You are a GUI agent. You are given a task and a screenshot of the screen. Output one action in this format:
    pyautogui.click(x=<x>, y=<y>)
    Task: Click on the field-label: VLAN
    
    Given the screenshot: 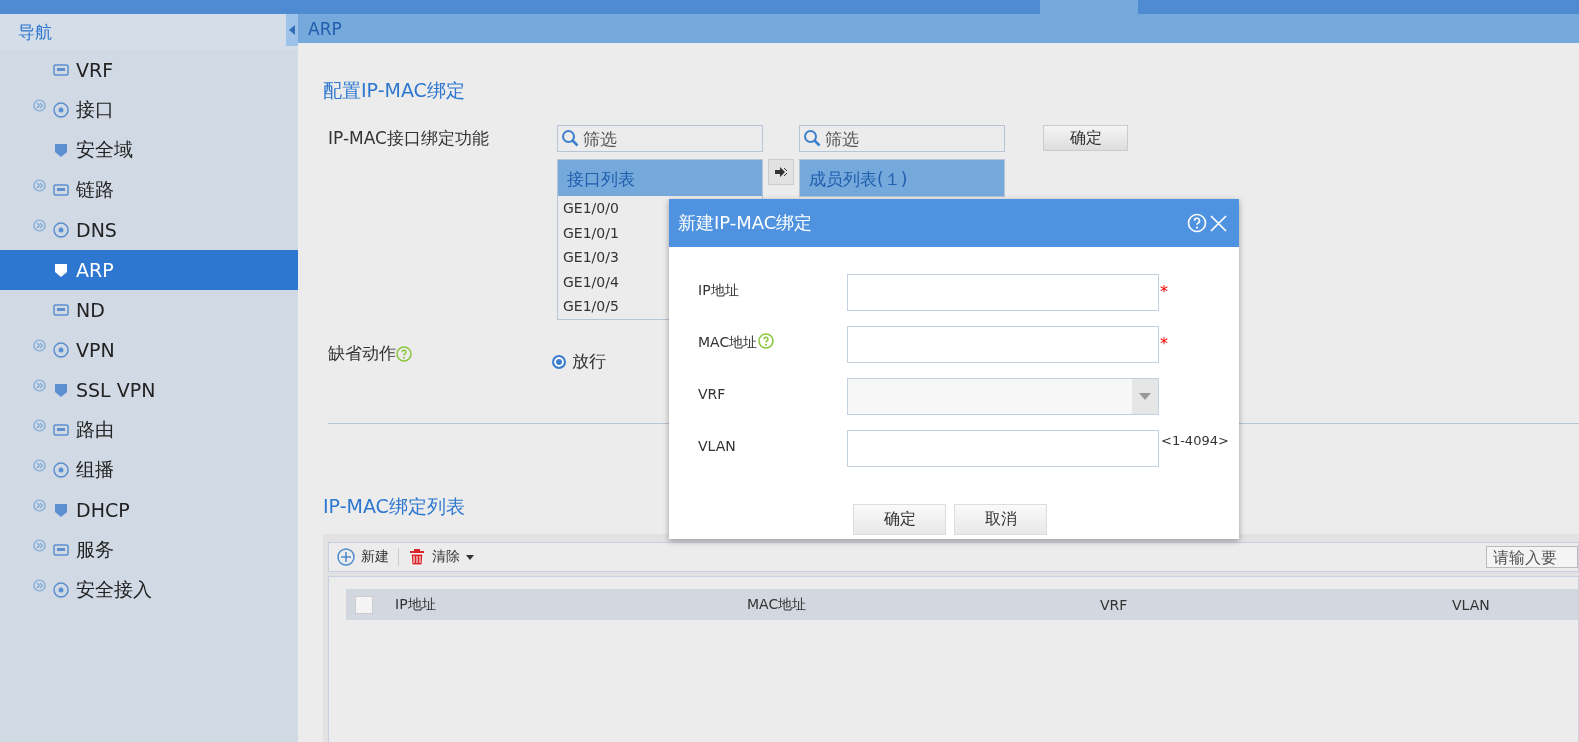 What is the action you would take?
    pyautogui.click(x=717, y=446)
    